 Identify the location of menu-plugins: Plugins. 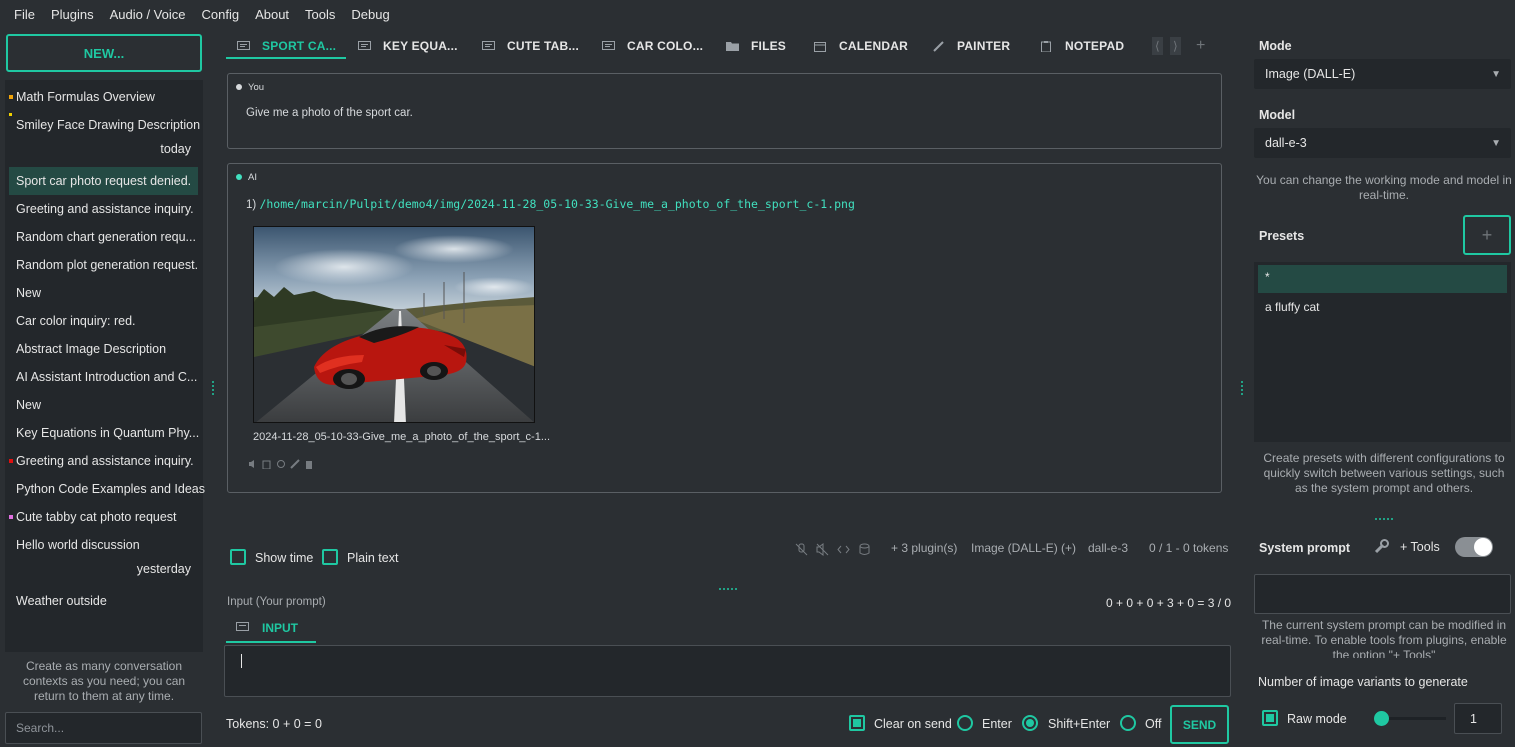
(72, 14).